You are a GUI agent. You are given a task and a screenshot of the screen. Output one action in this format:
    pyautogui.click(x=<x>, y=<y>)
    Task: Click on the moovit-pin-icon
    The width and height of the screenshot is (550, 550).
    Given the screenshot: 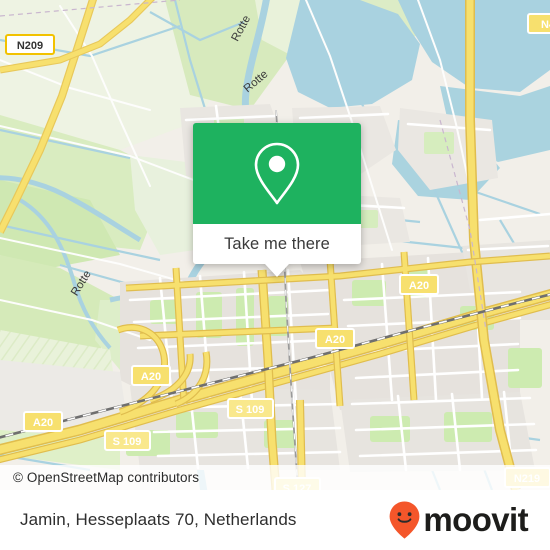 What is the action you would take?
    pyautogui.click(x=404, y=520)
    